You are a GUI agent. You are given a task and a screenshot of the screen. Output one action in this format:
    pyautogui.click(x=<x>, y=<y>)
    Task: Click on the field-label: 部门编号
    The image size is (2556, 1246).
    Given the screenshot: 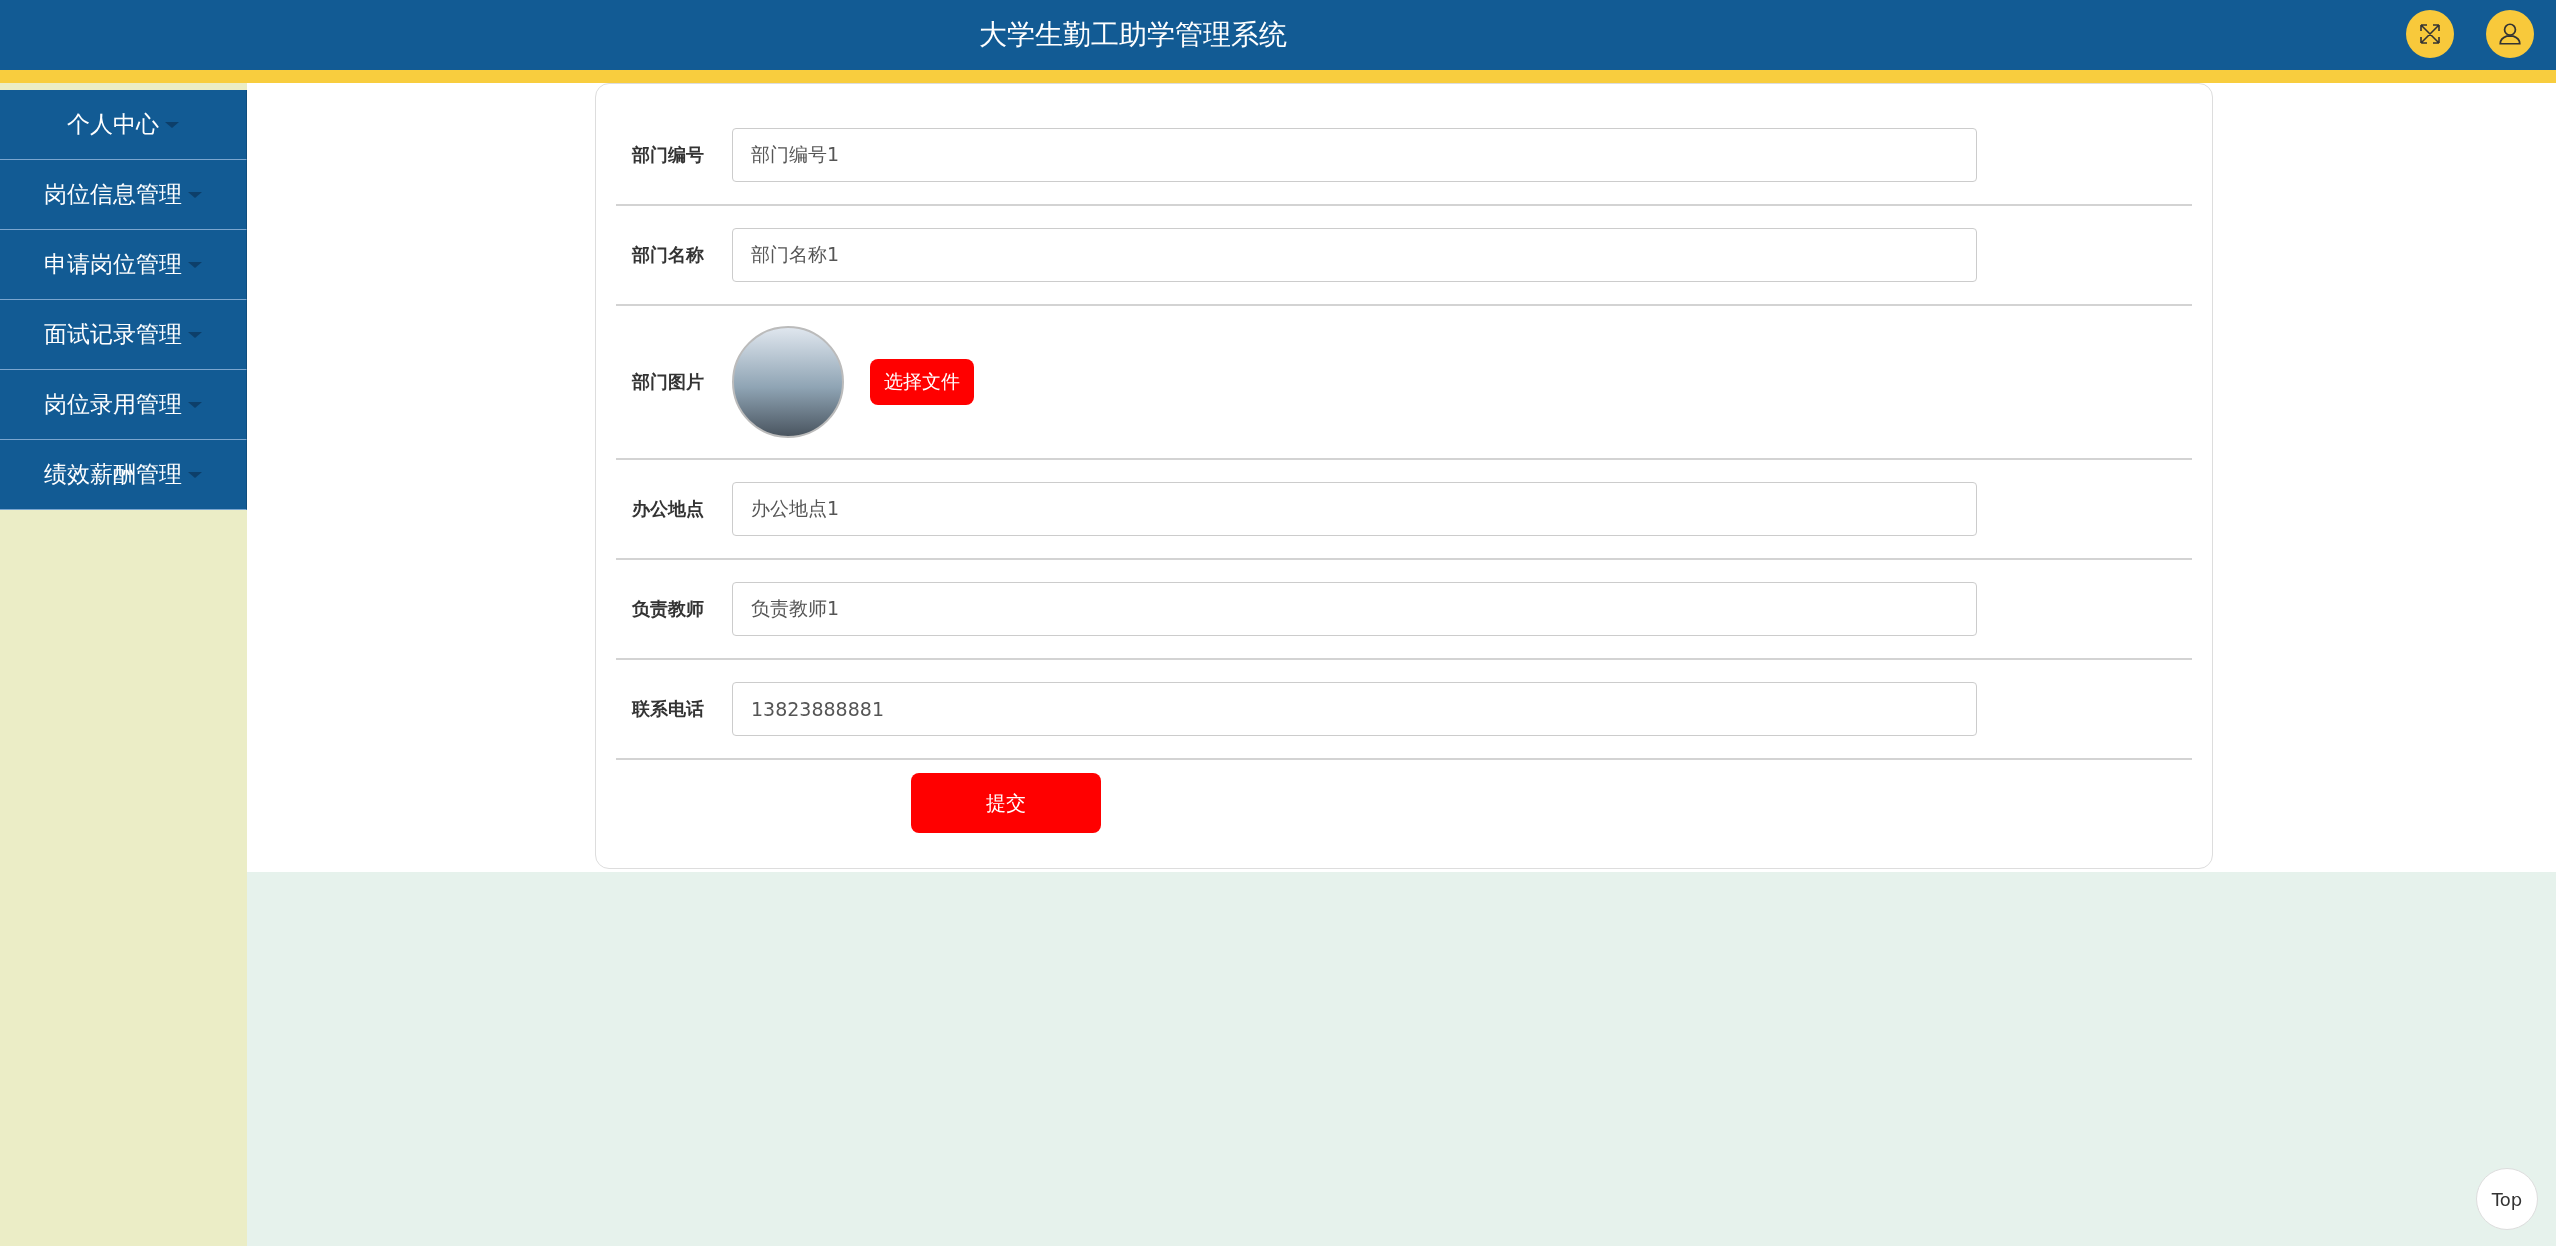 What is the action you would take?
    pyautogui.click(x=668, y=155)
    